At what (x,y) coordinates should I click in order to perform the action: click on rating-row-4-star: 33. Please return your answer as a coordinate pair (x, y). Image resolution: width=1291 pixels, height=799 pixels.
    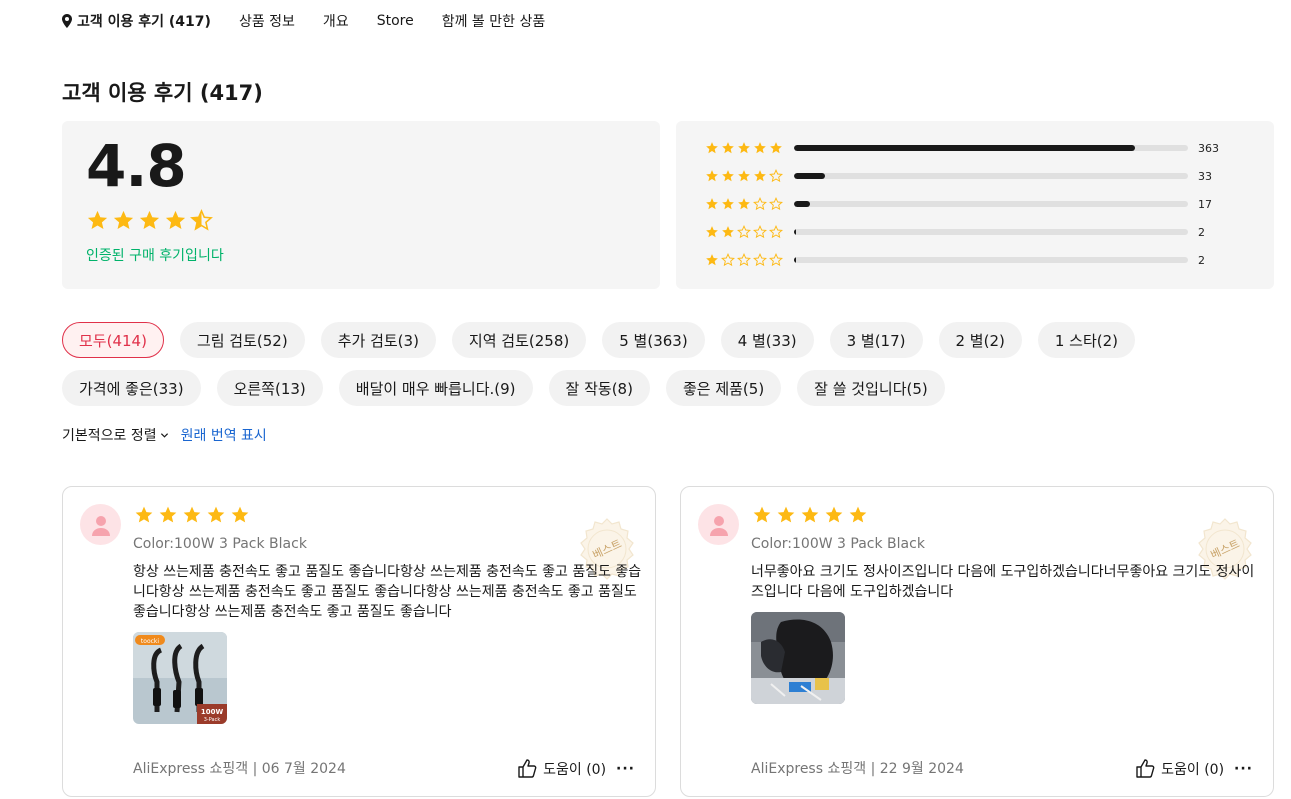
    Looking at the image, I should click on (971, 176).